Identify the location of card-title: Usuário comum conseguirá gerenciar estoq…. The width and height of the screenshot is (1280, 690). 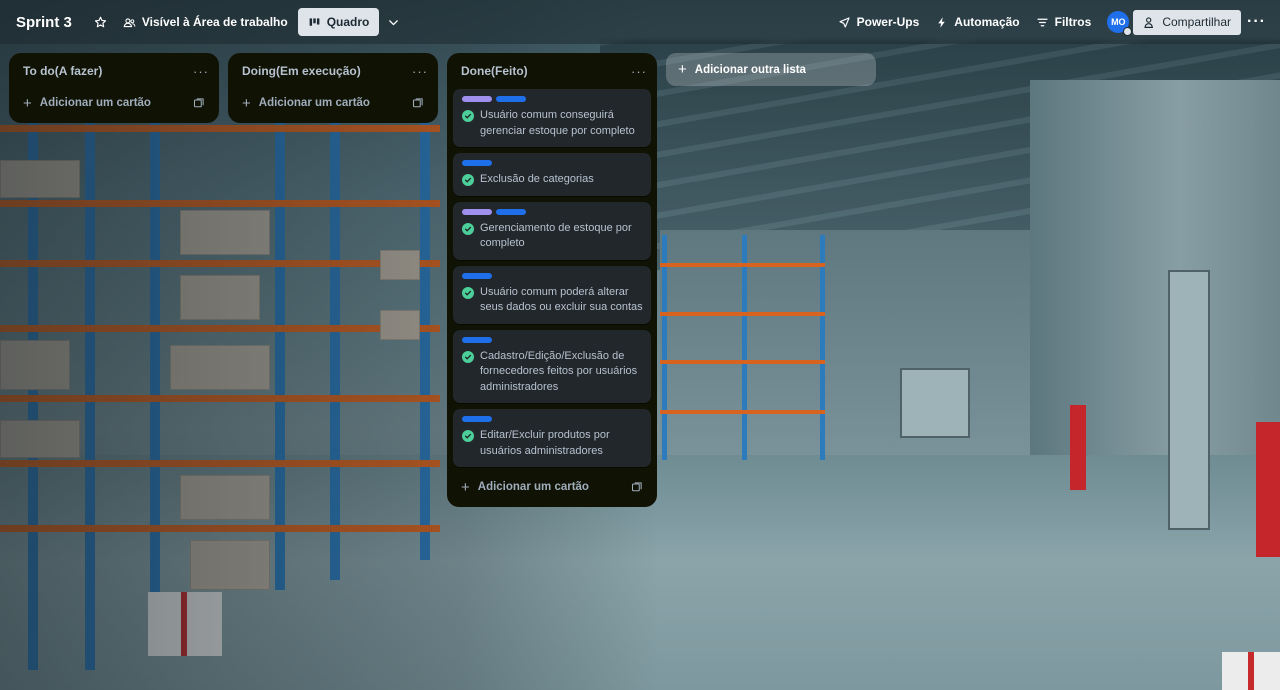
(557, 123).